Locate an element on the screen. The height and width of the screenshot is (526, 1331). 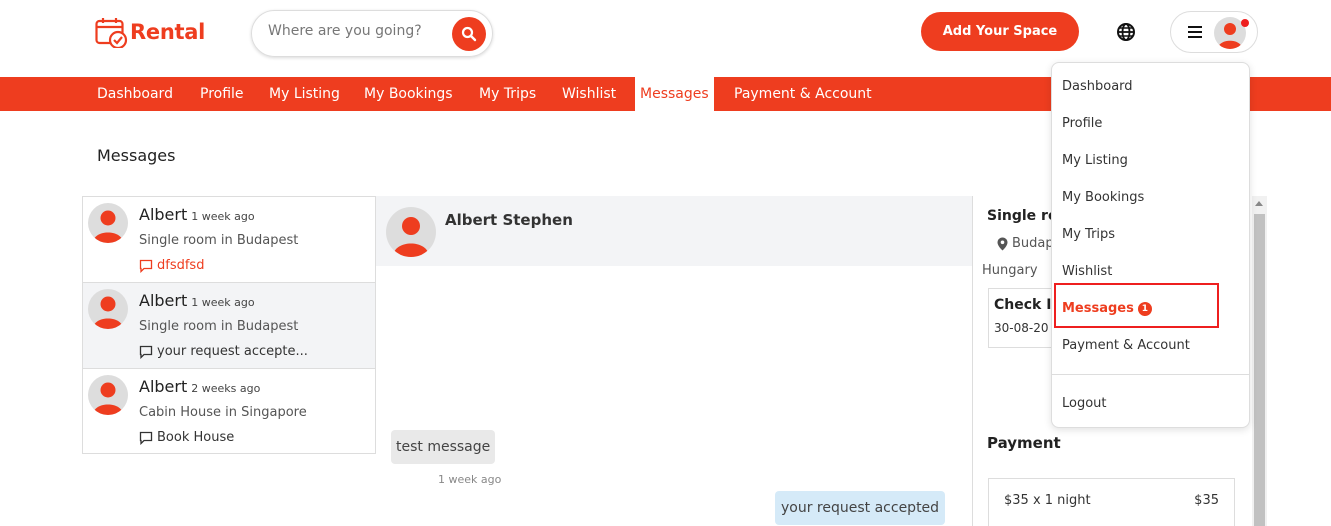
message-bubble-outgoing: your request accepted is located at coordinates (860, 508).